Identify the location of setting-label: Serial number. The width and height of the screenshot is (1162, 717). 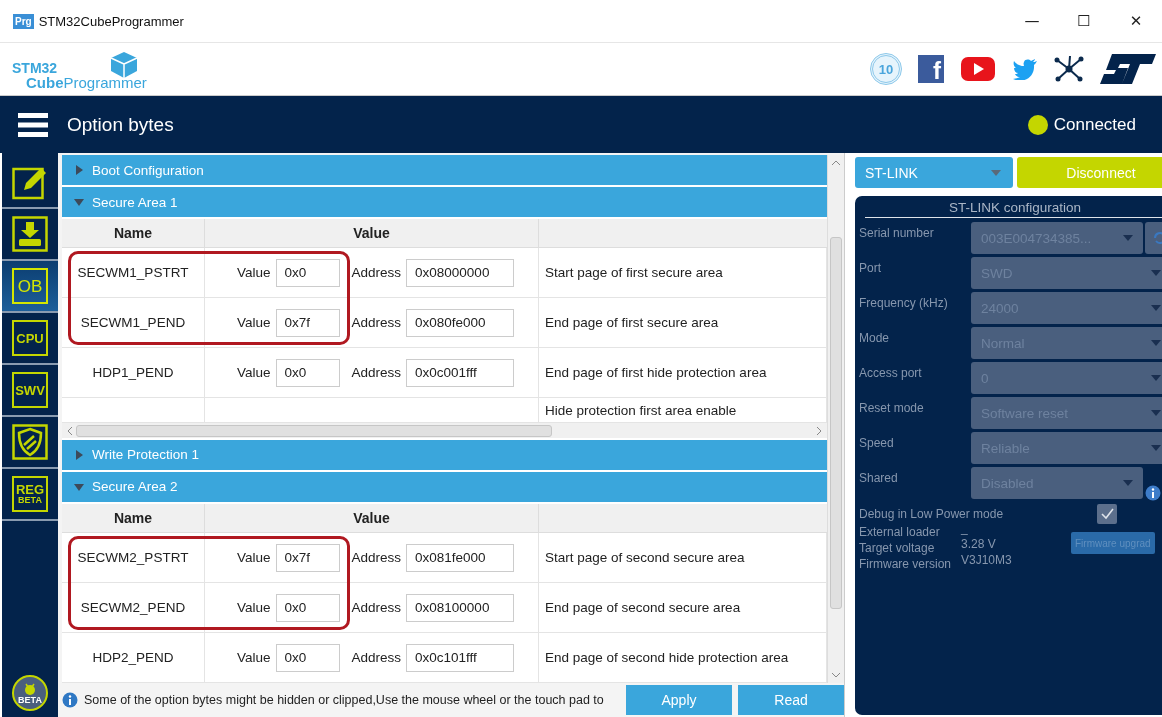
(897, 233).